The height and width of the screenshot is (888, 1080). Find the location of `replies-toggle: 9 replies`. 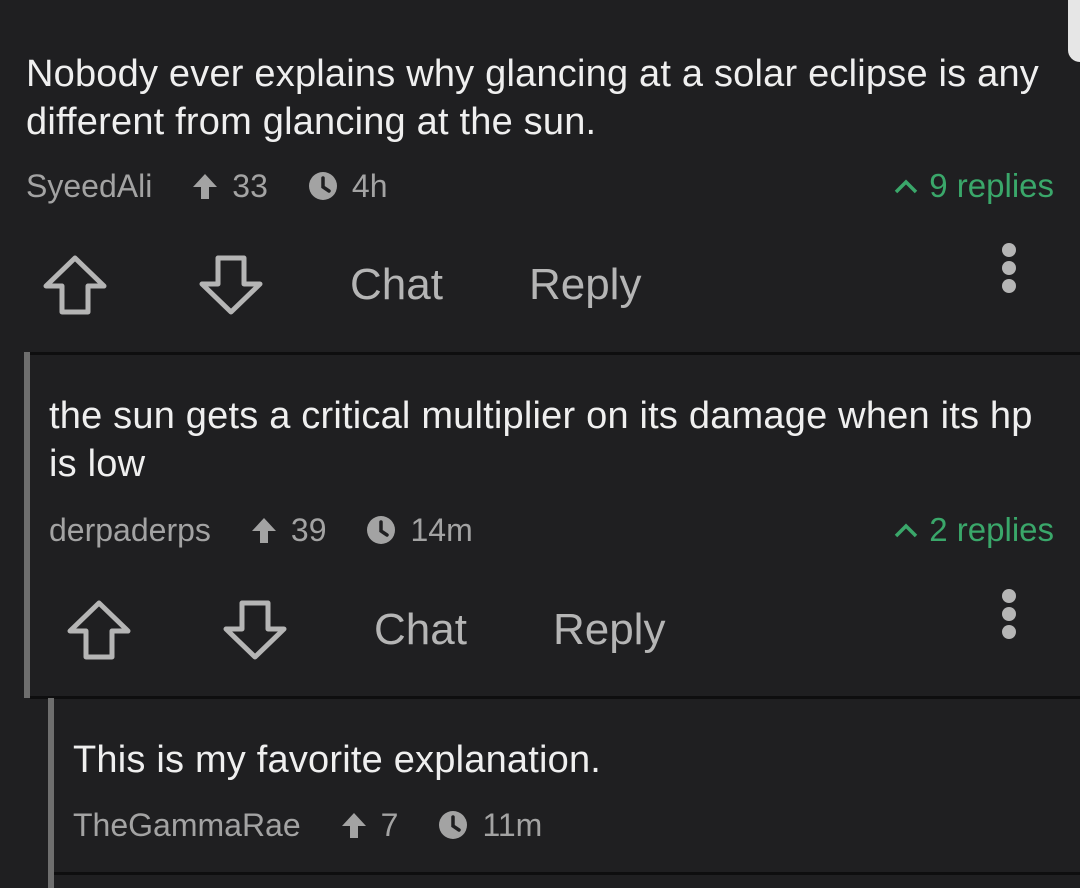

replies-toggle: 9 replies is located at coordinates (973, 186).